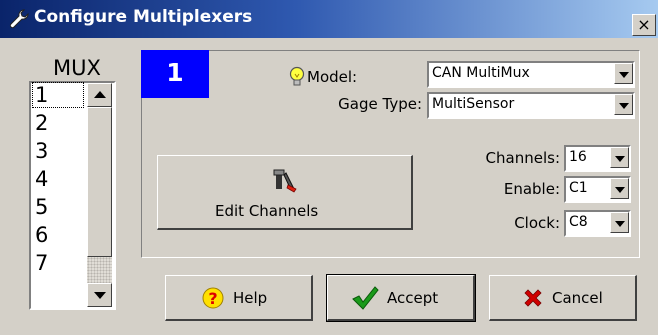 The width and height of the screenshot is (658, 335). I want to click on mux-list-item: 1, so click(58, 95).